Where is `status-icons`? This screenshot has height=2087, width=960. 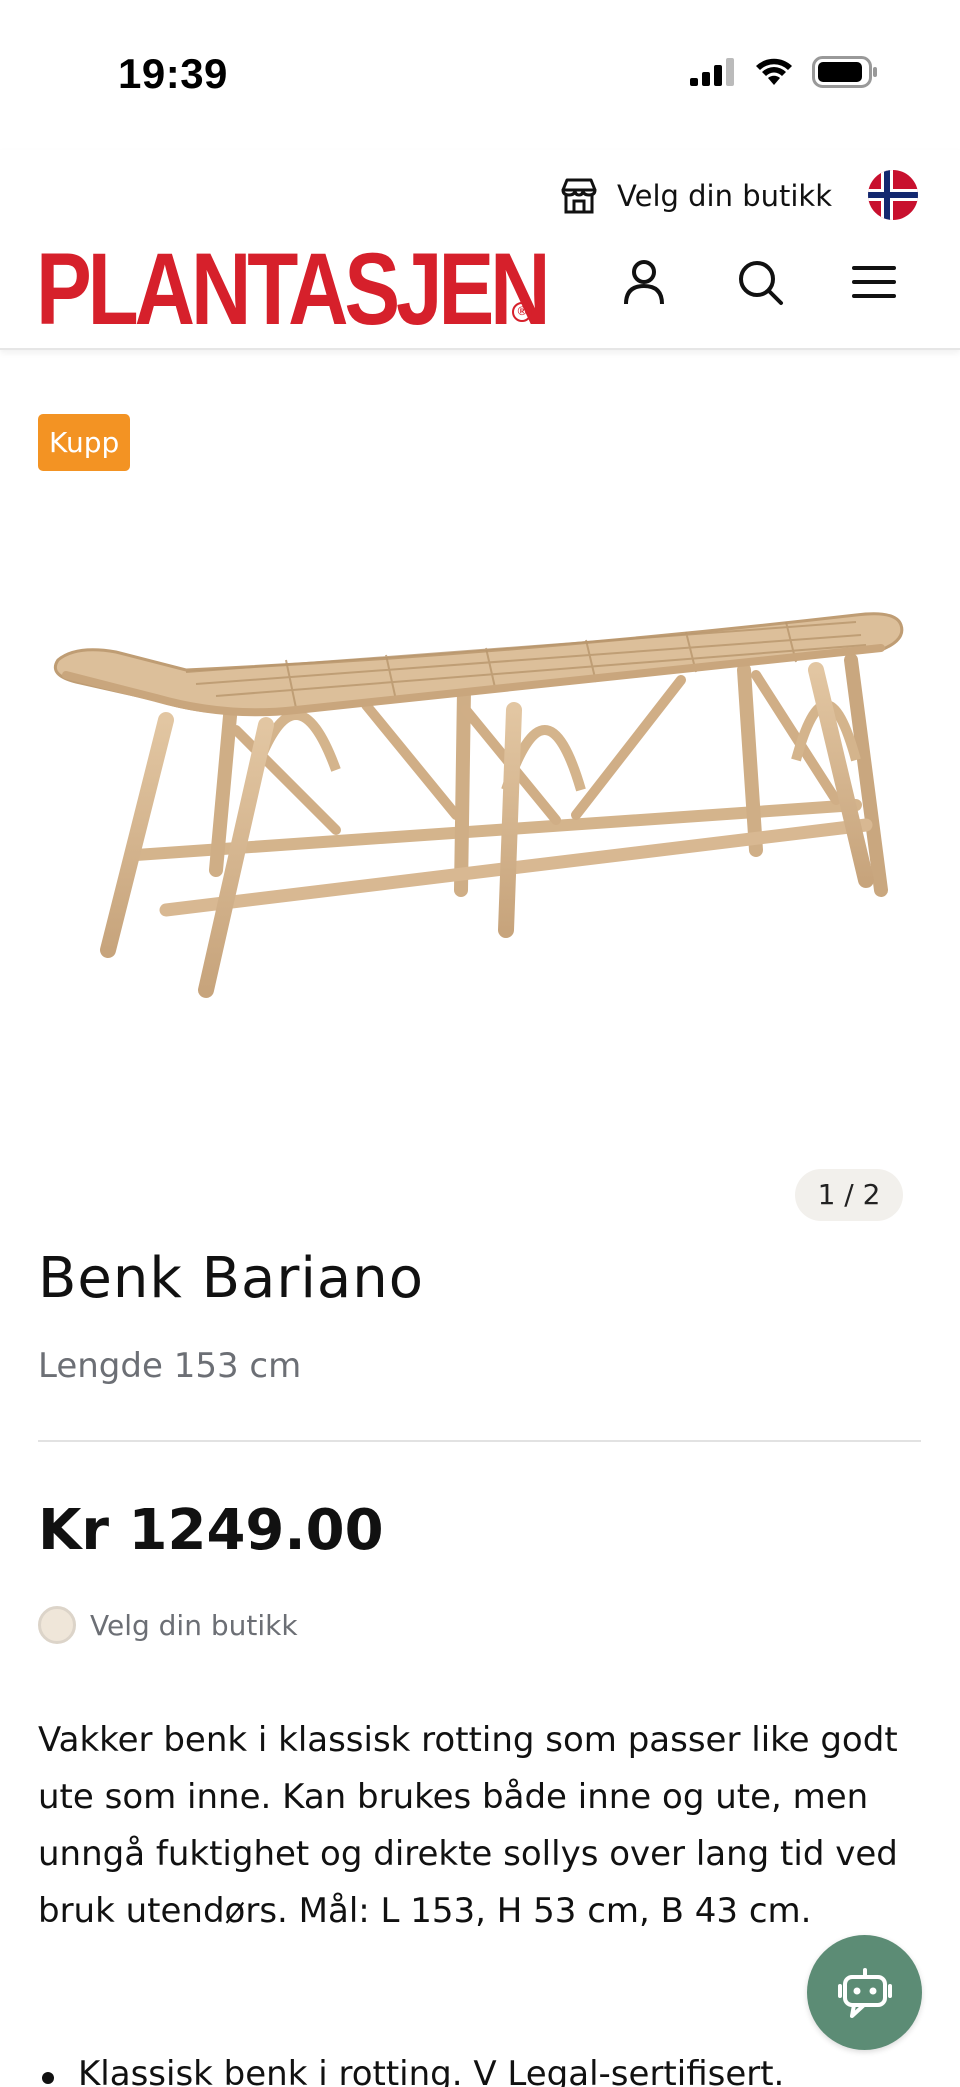
status-icons is located at coordinates (784, 72).